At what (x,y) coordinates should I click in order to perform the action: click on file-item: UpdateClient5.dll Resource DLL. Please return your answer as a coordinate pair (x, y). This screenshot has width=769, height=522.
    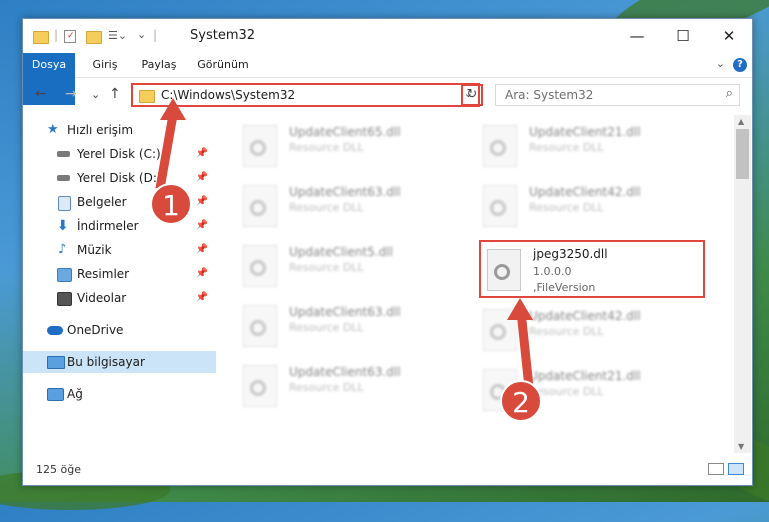
    Looking at the image, I should click on (353, 267).